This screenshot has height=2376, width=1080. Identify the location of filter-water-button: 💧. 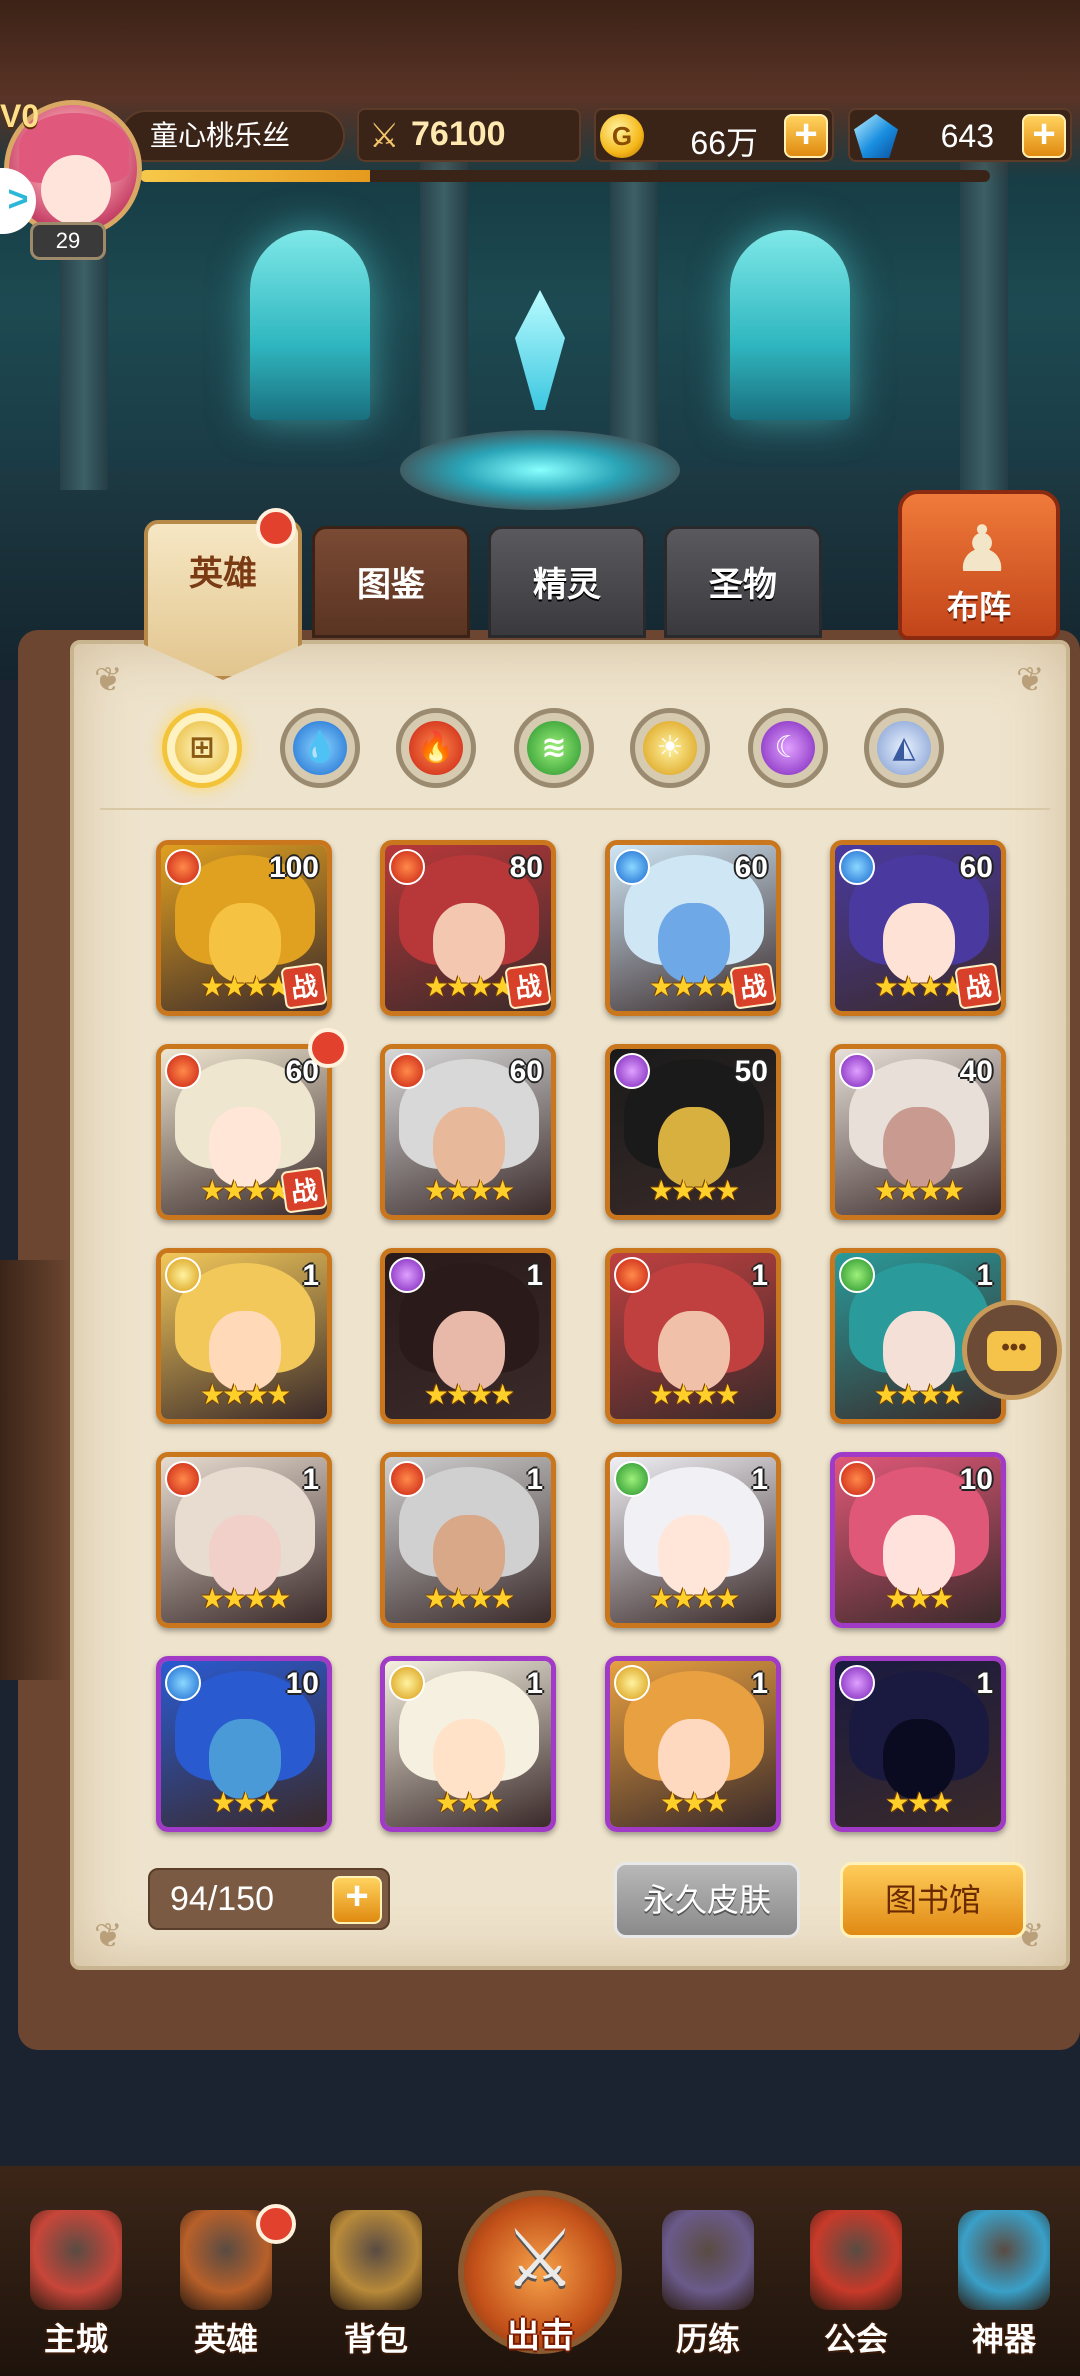
(320, 748).